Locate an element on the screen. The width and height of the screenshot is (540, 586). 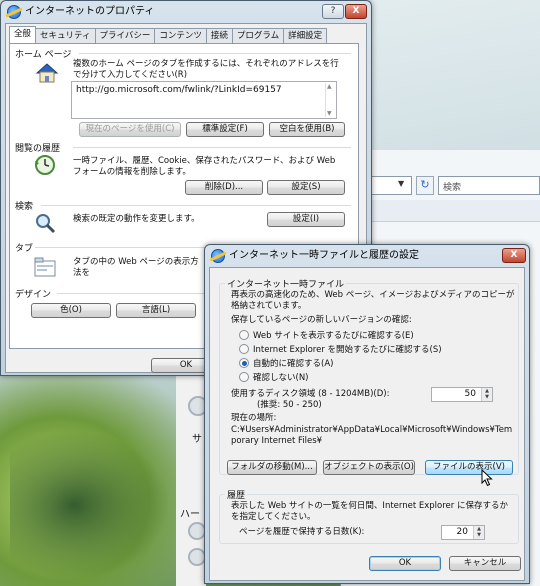
tabs-heading: タブ is located at coordinates (24, 249).